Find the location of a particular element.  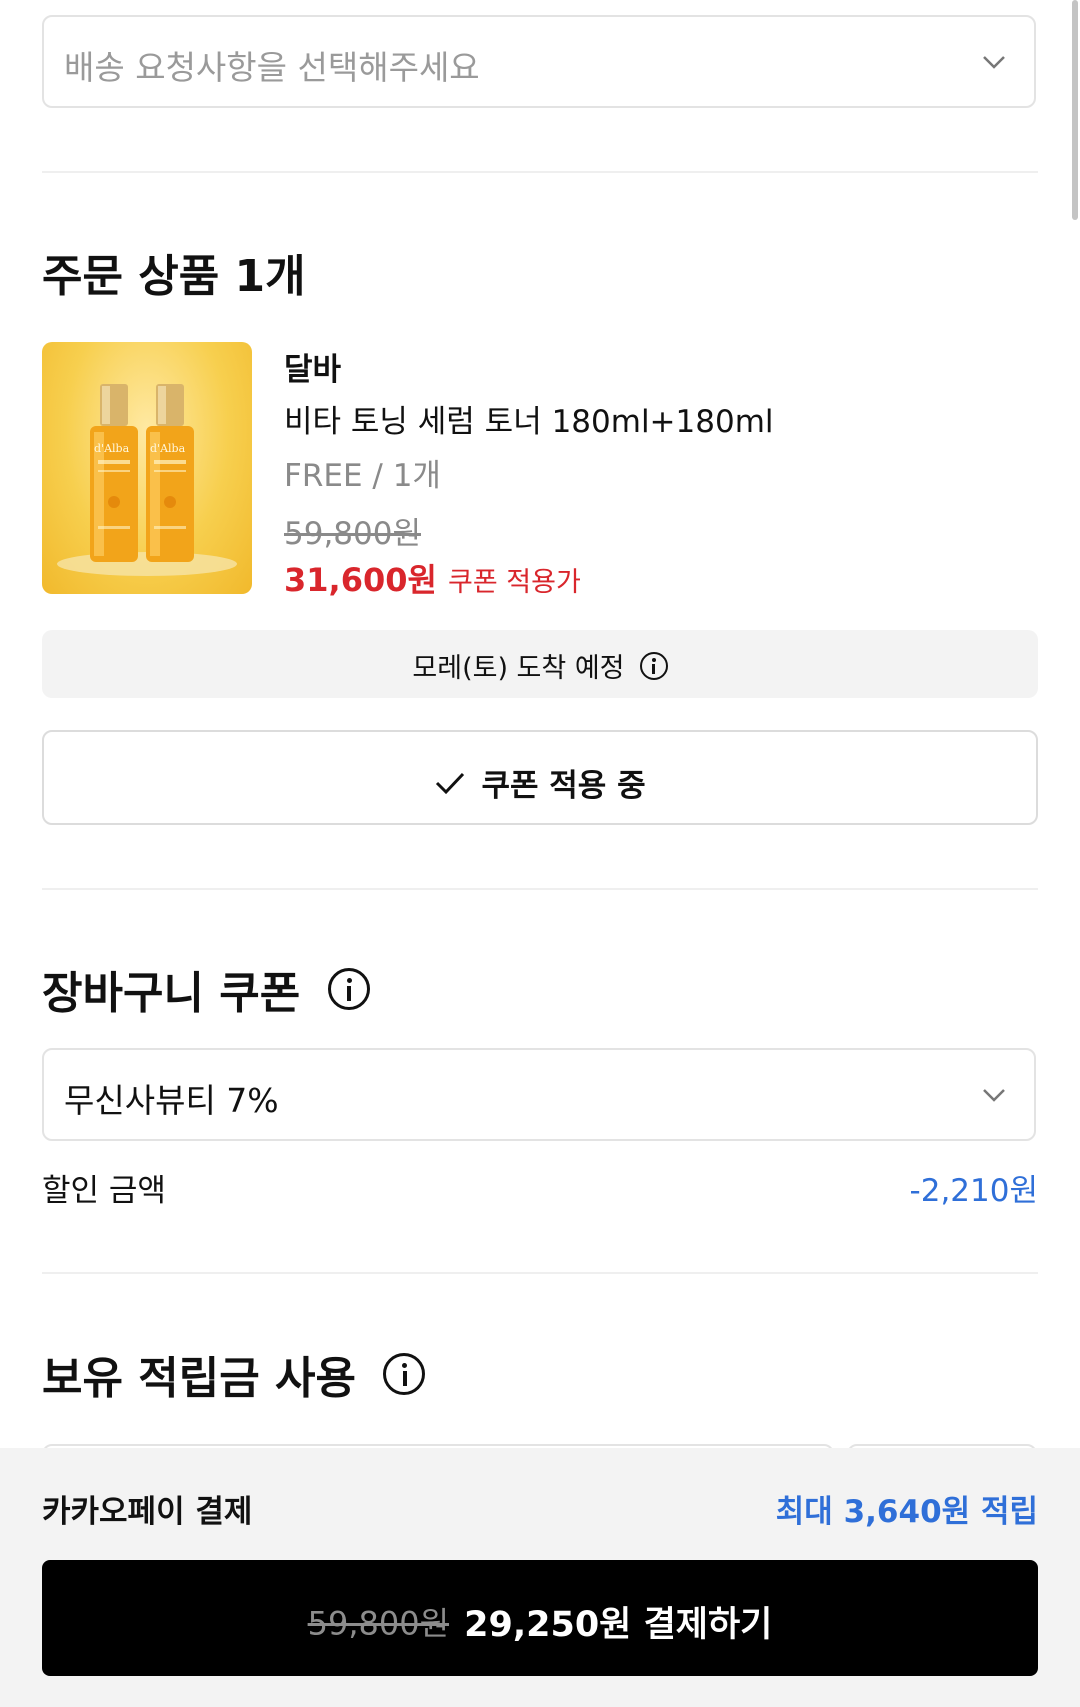

points-title-text: 보유 적립금 사용 is located at coordinates (199, 1378).